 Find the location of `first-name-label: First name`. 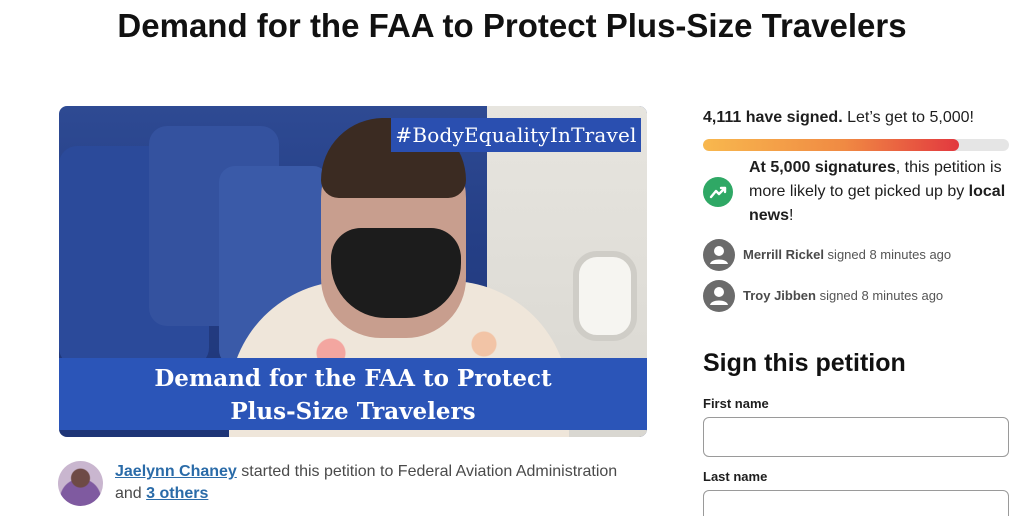

first-name-label: First name is located at coordinates (736, 403).